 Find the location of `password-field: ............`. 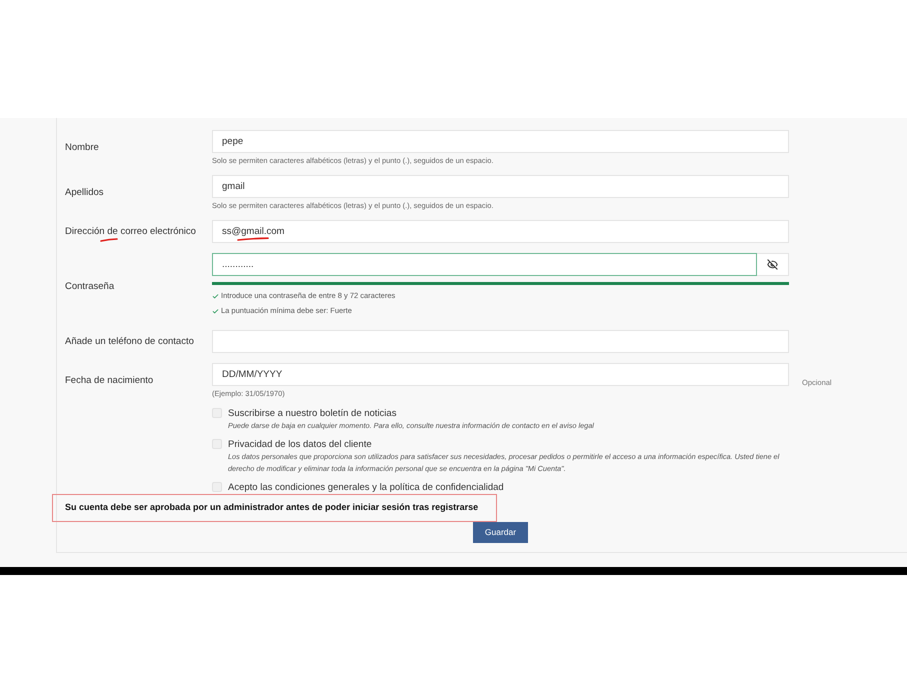

password-field: ............ is located at coordinates (484, 264).